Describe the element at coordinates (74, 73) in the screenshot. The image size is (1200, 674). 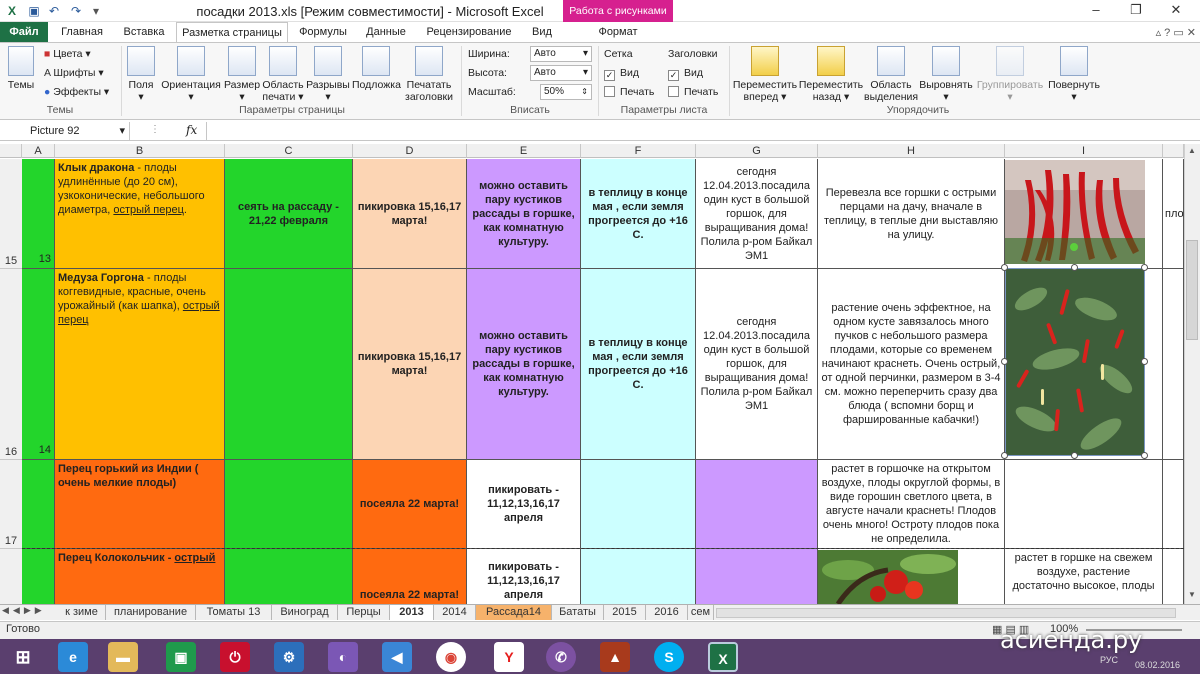
I see `fonts-button: A Шрифты ▾` at that location.